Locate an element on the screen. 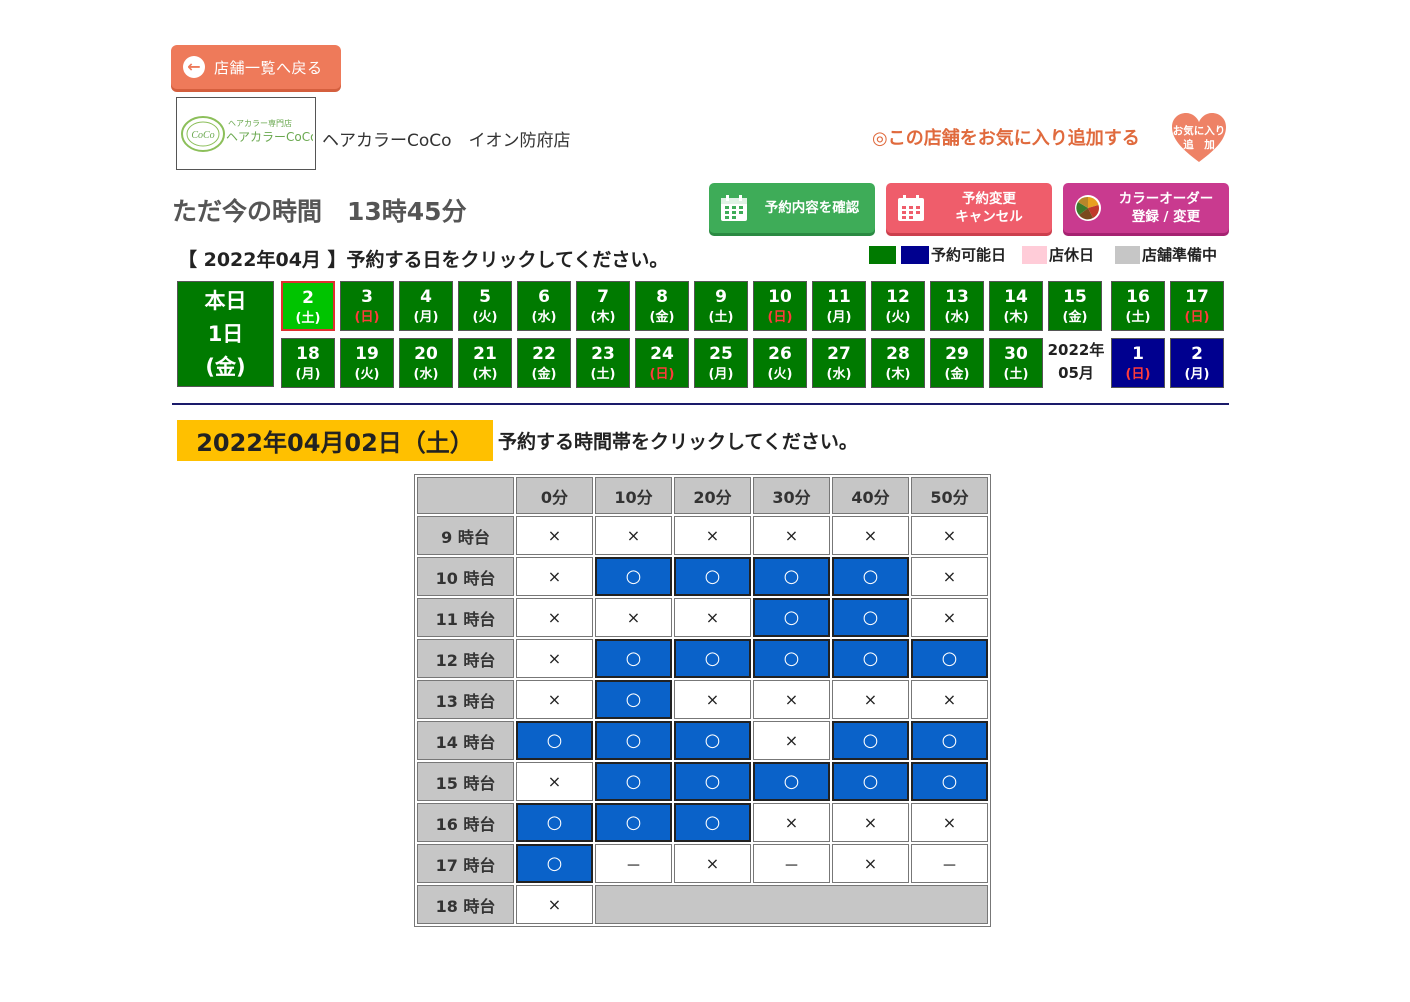 The image size is (1410, 1002). hour-label: 16 時台 is located at coordinates (465, 822).